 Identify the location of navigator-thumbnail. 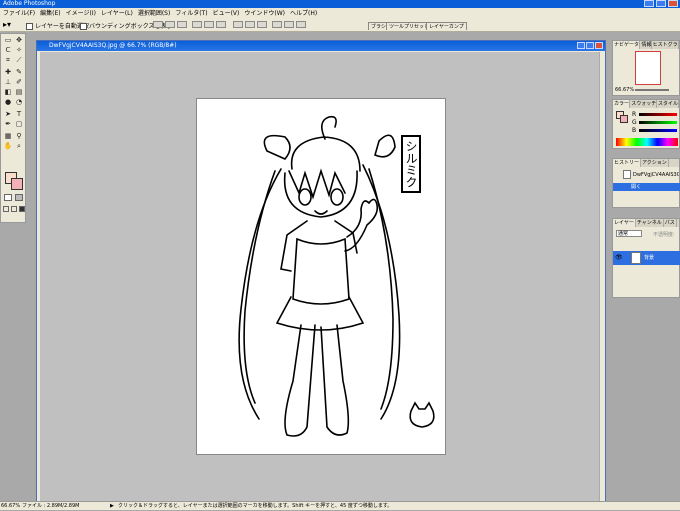
(648, 68).